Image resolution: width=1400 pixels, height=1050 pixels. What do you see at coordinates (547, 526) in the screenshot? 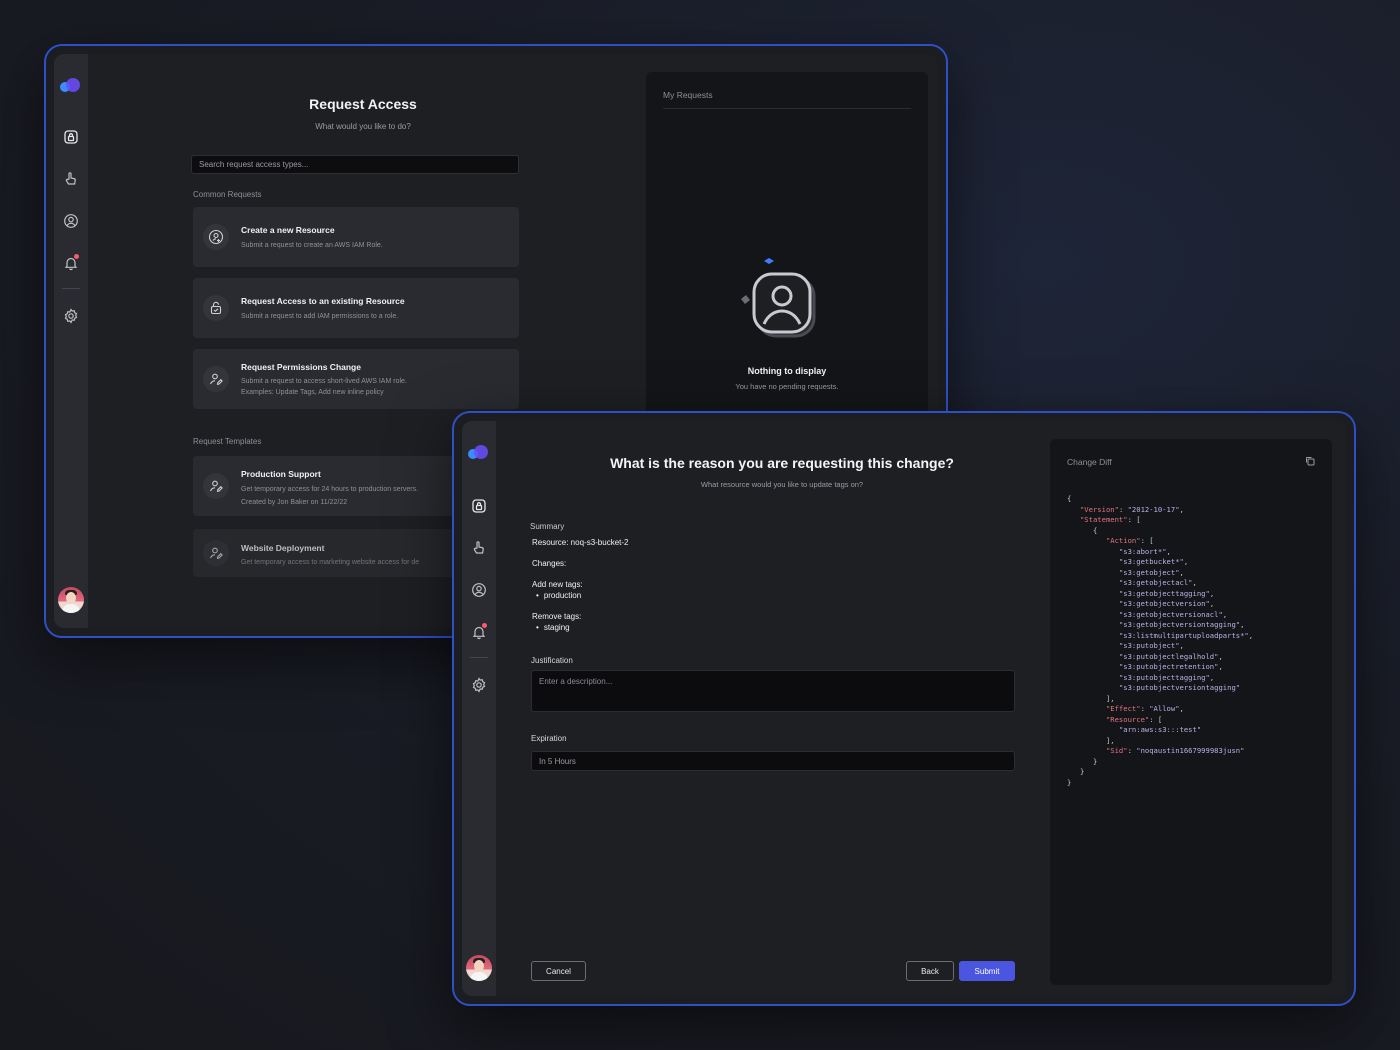
I see `summary-label: Summary` at bounding box center [547, 526].